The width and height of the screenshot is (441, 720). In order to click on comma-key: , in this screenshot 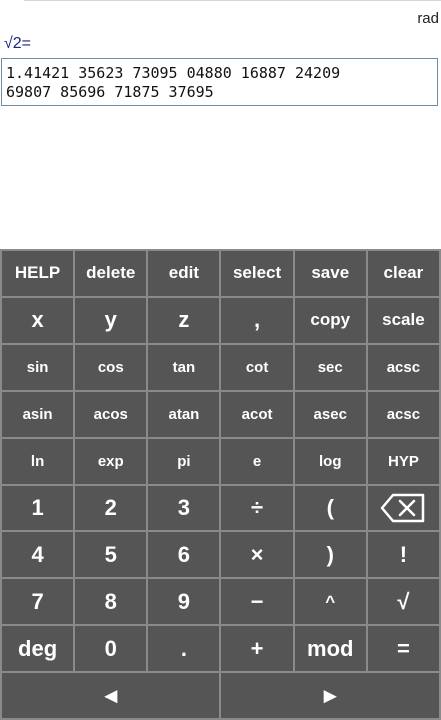, I will do `click(257, 320)`.